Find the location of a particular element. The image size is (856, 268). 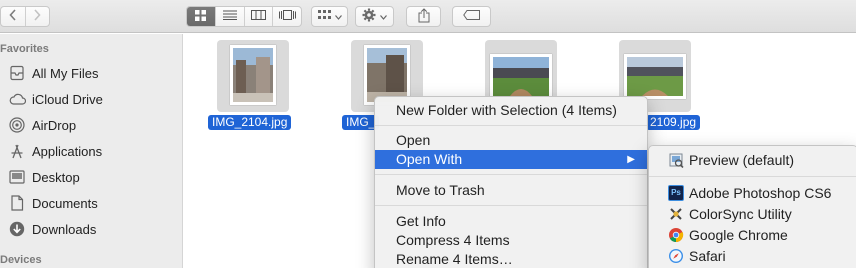

submenu-arrow-icon: ▶ is located at coordinates (631, 159).